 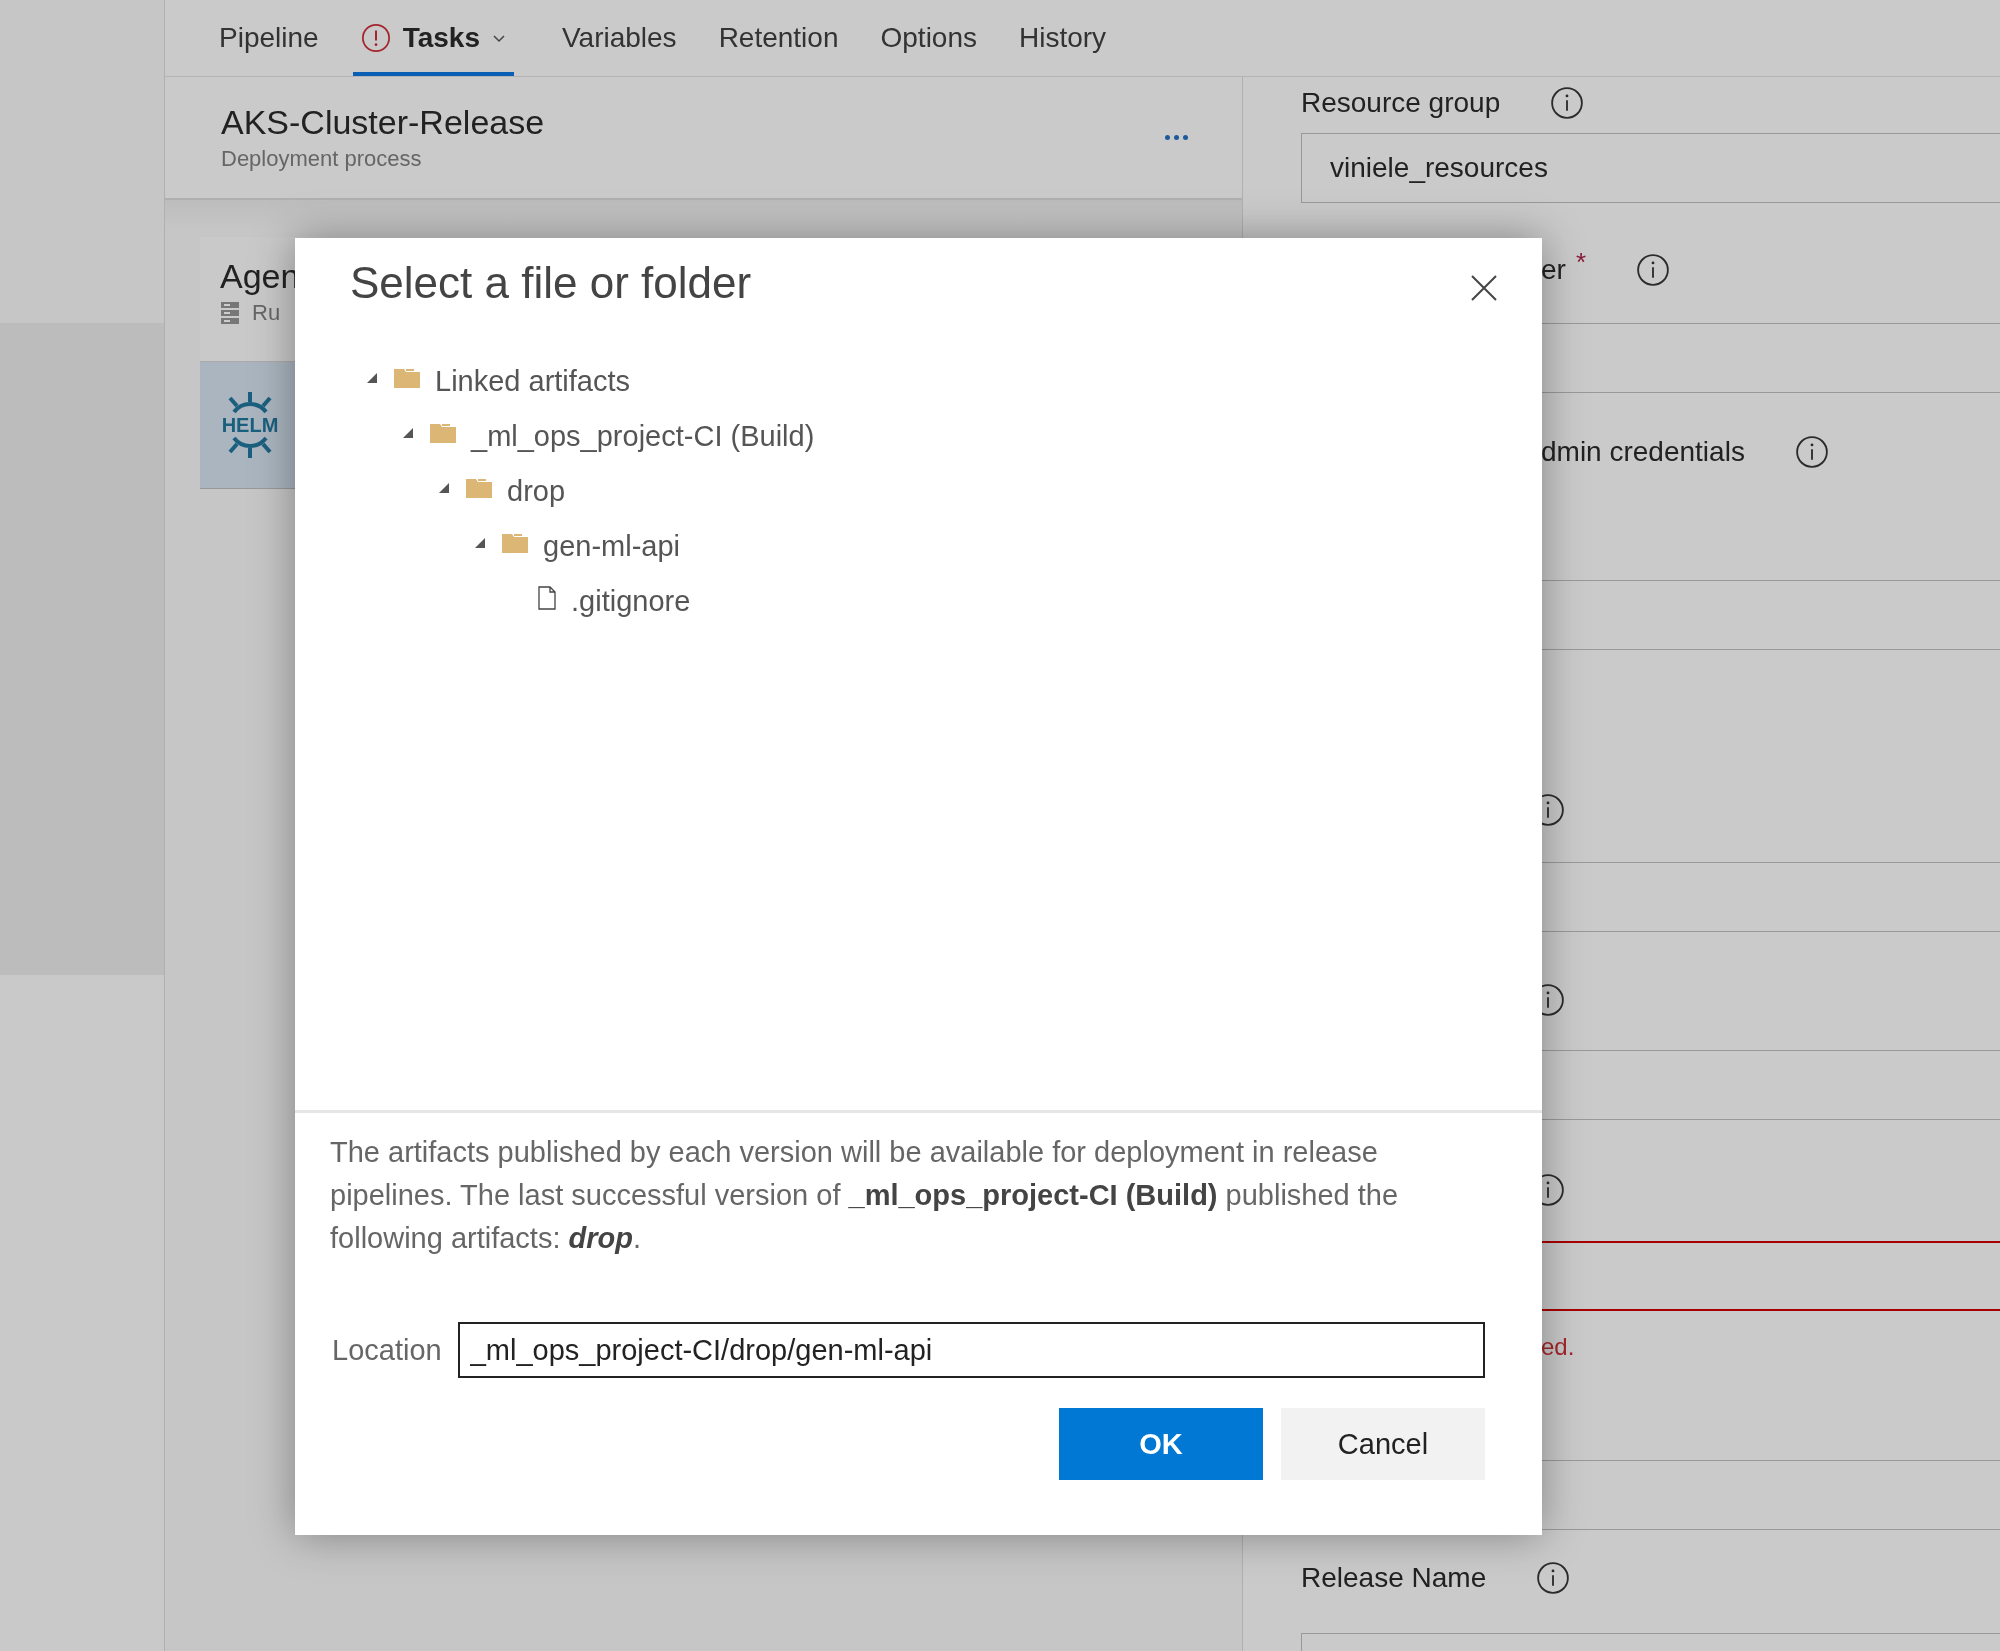 I want to click on tree-item: Linked artifacts, so click(x=512, y=381).